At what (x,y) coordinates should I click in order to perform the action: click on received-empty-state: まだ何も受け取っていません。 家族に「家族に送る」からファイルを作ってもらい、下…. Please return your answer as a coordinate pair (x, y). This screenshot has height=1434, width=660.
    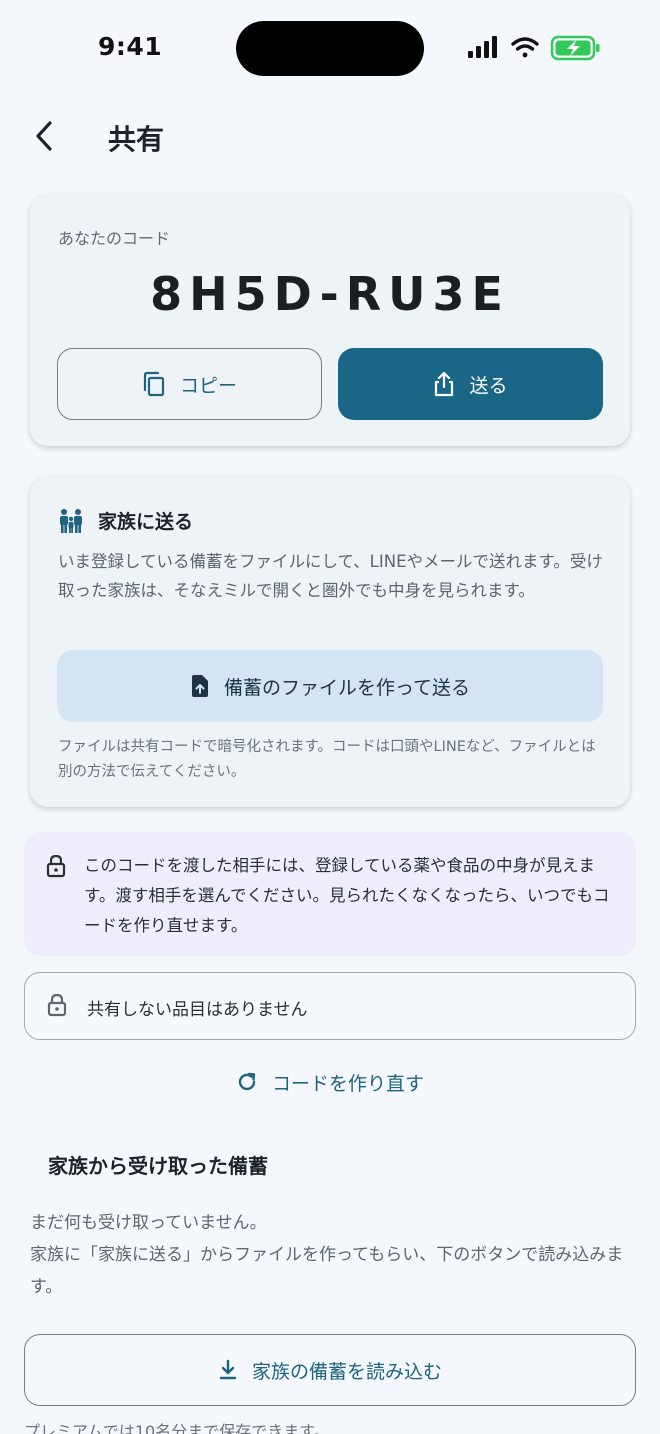
    Looking at the image, I should click on (335, 1255).